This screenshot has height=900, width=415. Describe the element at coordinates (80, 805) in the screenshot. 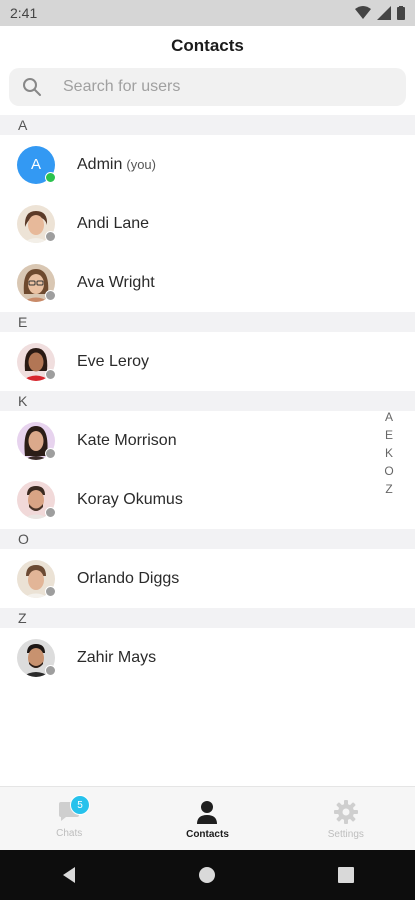

I see `unread-badge: 5` at that location.